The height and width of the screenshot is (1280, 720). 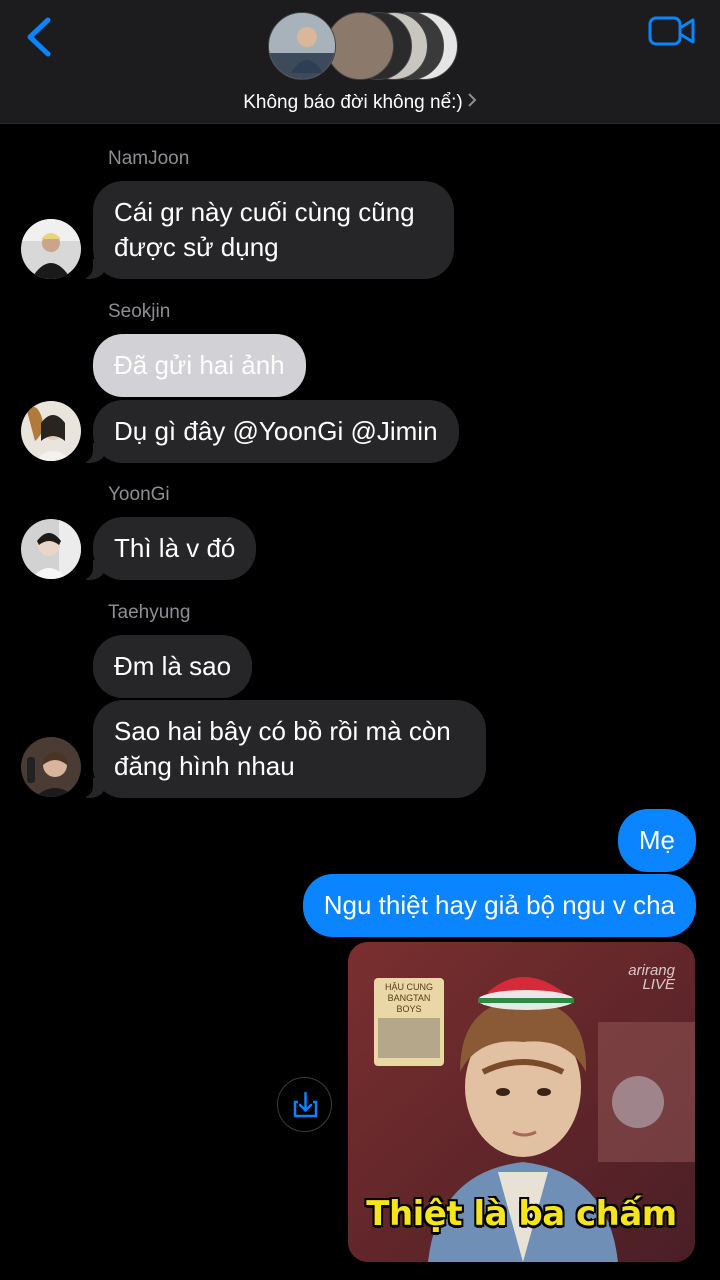 I want to click on video-call-button, so click(x=672, y=31).